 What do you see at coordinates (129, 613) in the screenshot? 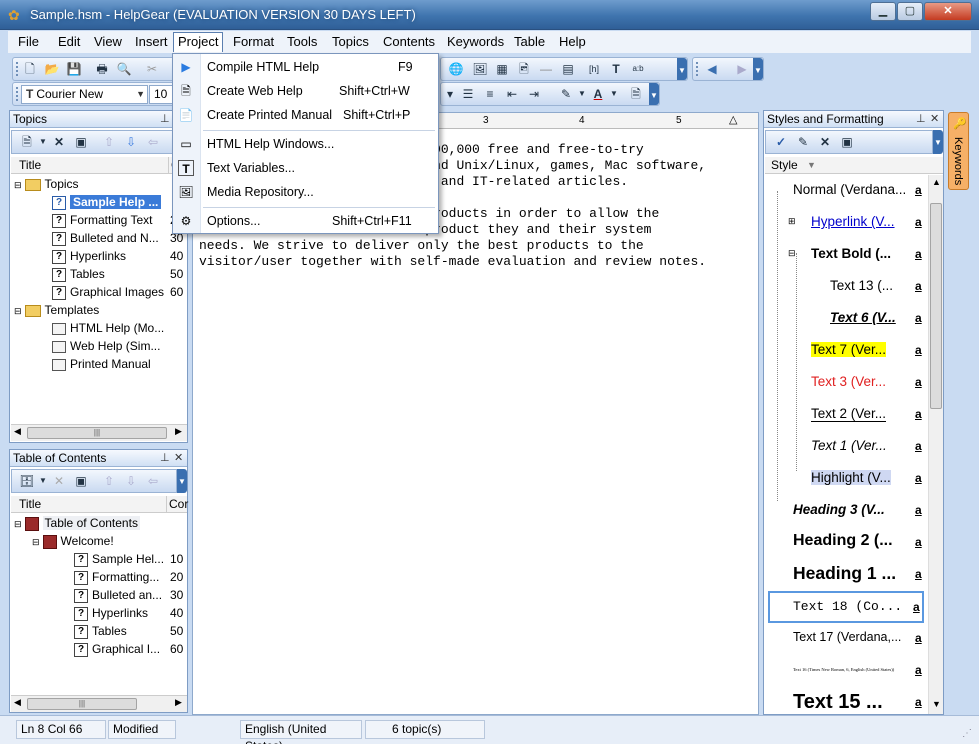
I see `toc-item: ? Hyperlinks 40` at bounding box center [129, 613].